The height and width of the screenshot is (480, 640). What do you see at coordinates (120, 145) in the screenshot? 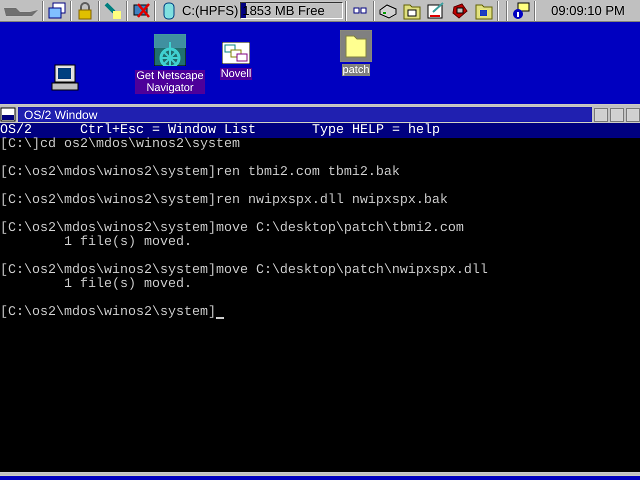
I see `terminal-line: [C:\]cd os2\mdos\winos2\system` at bounding box center [120, 145].